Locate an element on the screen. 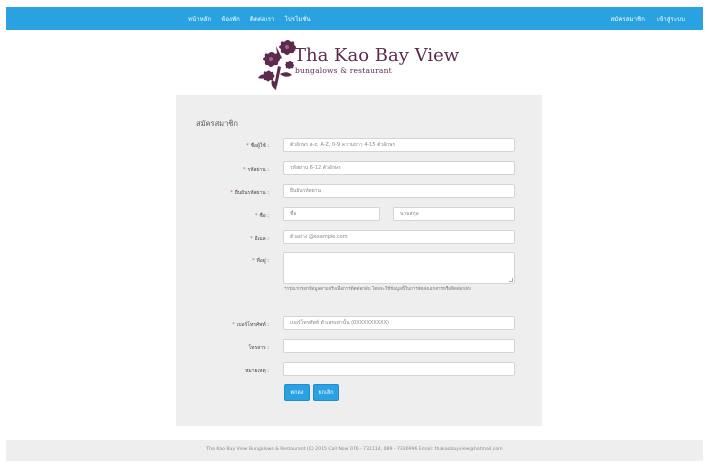 This screenshot has width=709, height=464. nav-login-link: เข้าสู่ระบบ is located at coordinates (671, 19).